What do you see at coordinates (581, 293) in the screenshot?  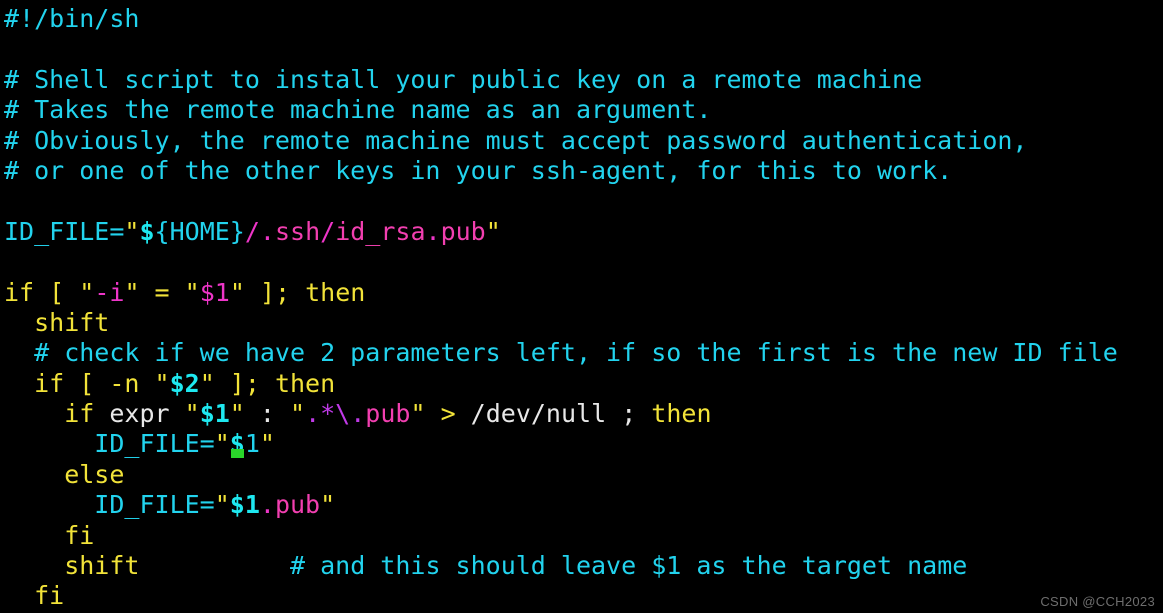 I see `line-10-if-dash-i: if [ "-i" = "$1" ]; then` at bounding box center [581, 293].